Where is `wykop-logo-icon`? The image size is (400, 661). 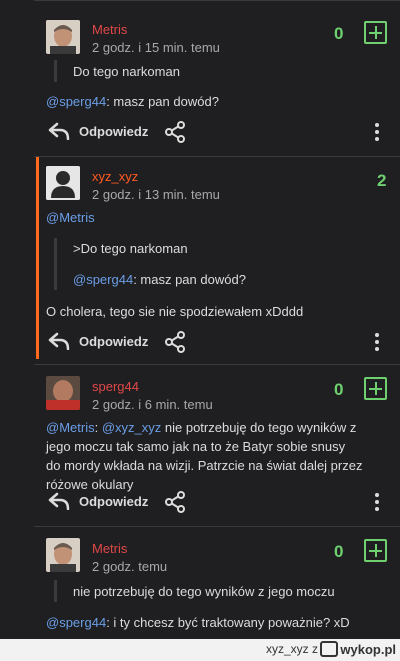
wykop-logo-icon is located at coordinates (329, 649).